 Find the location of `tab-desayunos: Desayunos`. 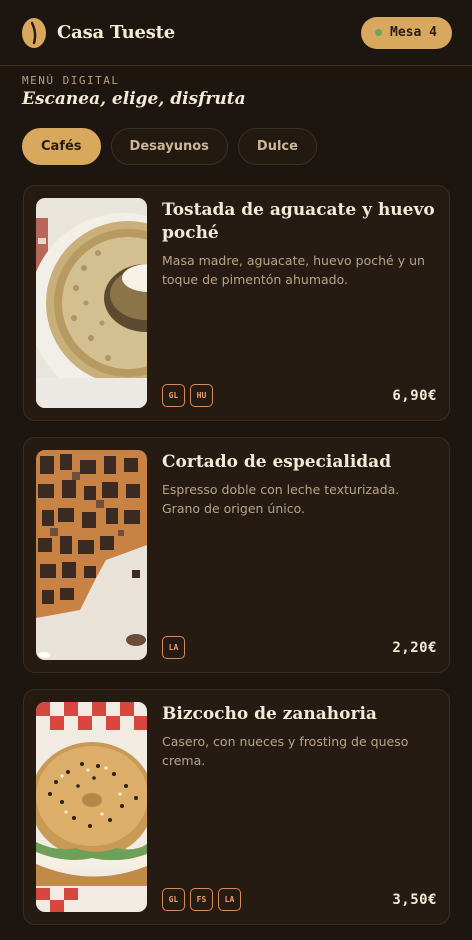

tab-desayunos: Desayunos is located at coordinates (169, 146).